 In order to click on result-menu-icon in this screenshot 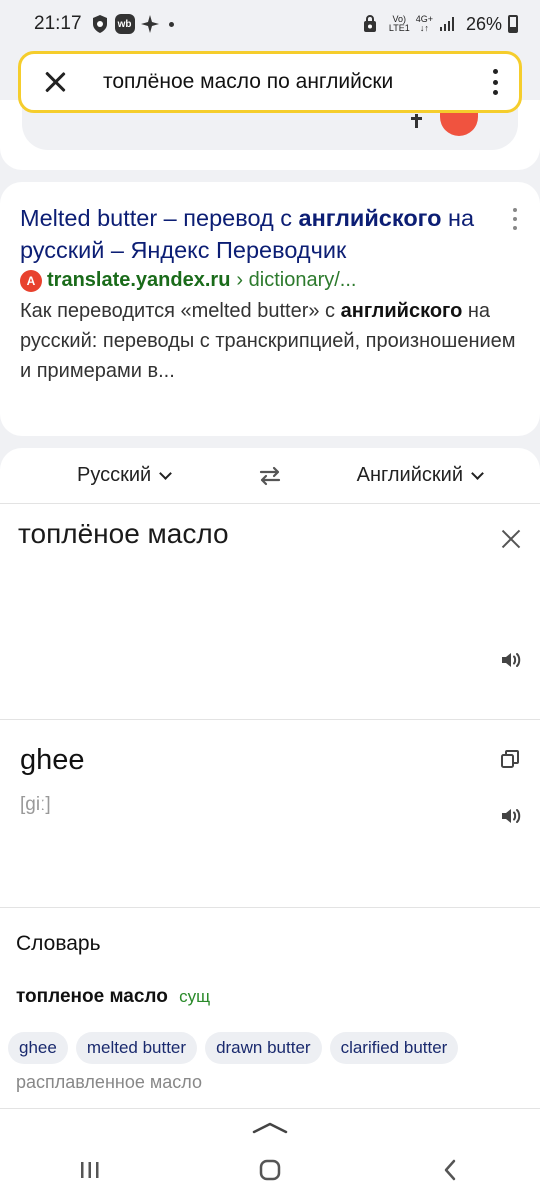, I will do `click(515, 219)`.